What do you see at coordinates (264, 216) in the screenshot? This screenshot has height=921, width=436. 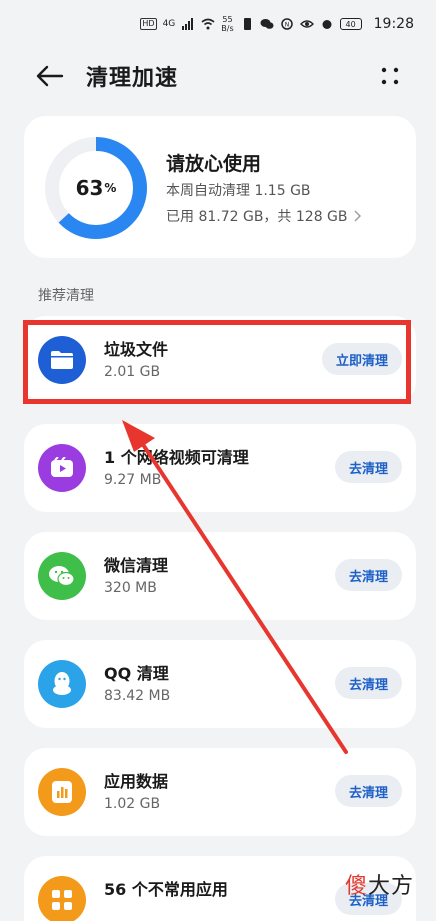 I see `storage-usage-text: 已用 81.72 GB，共 128 GB` at bounding box center [264, 216].